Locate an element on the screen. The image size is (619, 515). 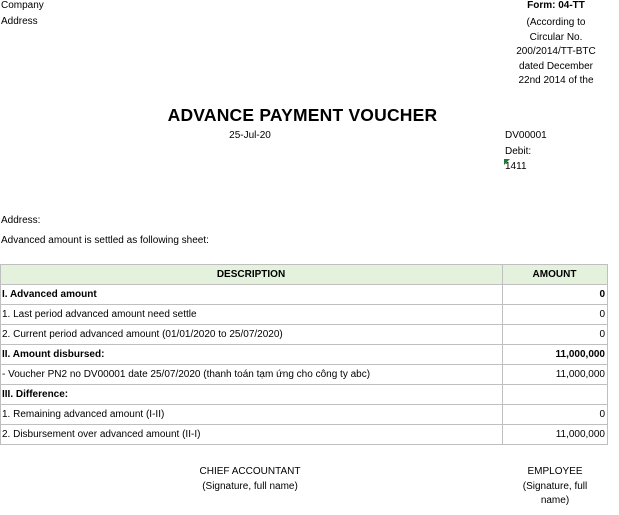
voucher-number: DV00001 is located at coordinates (526, 135).